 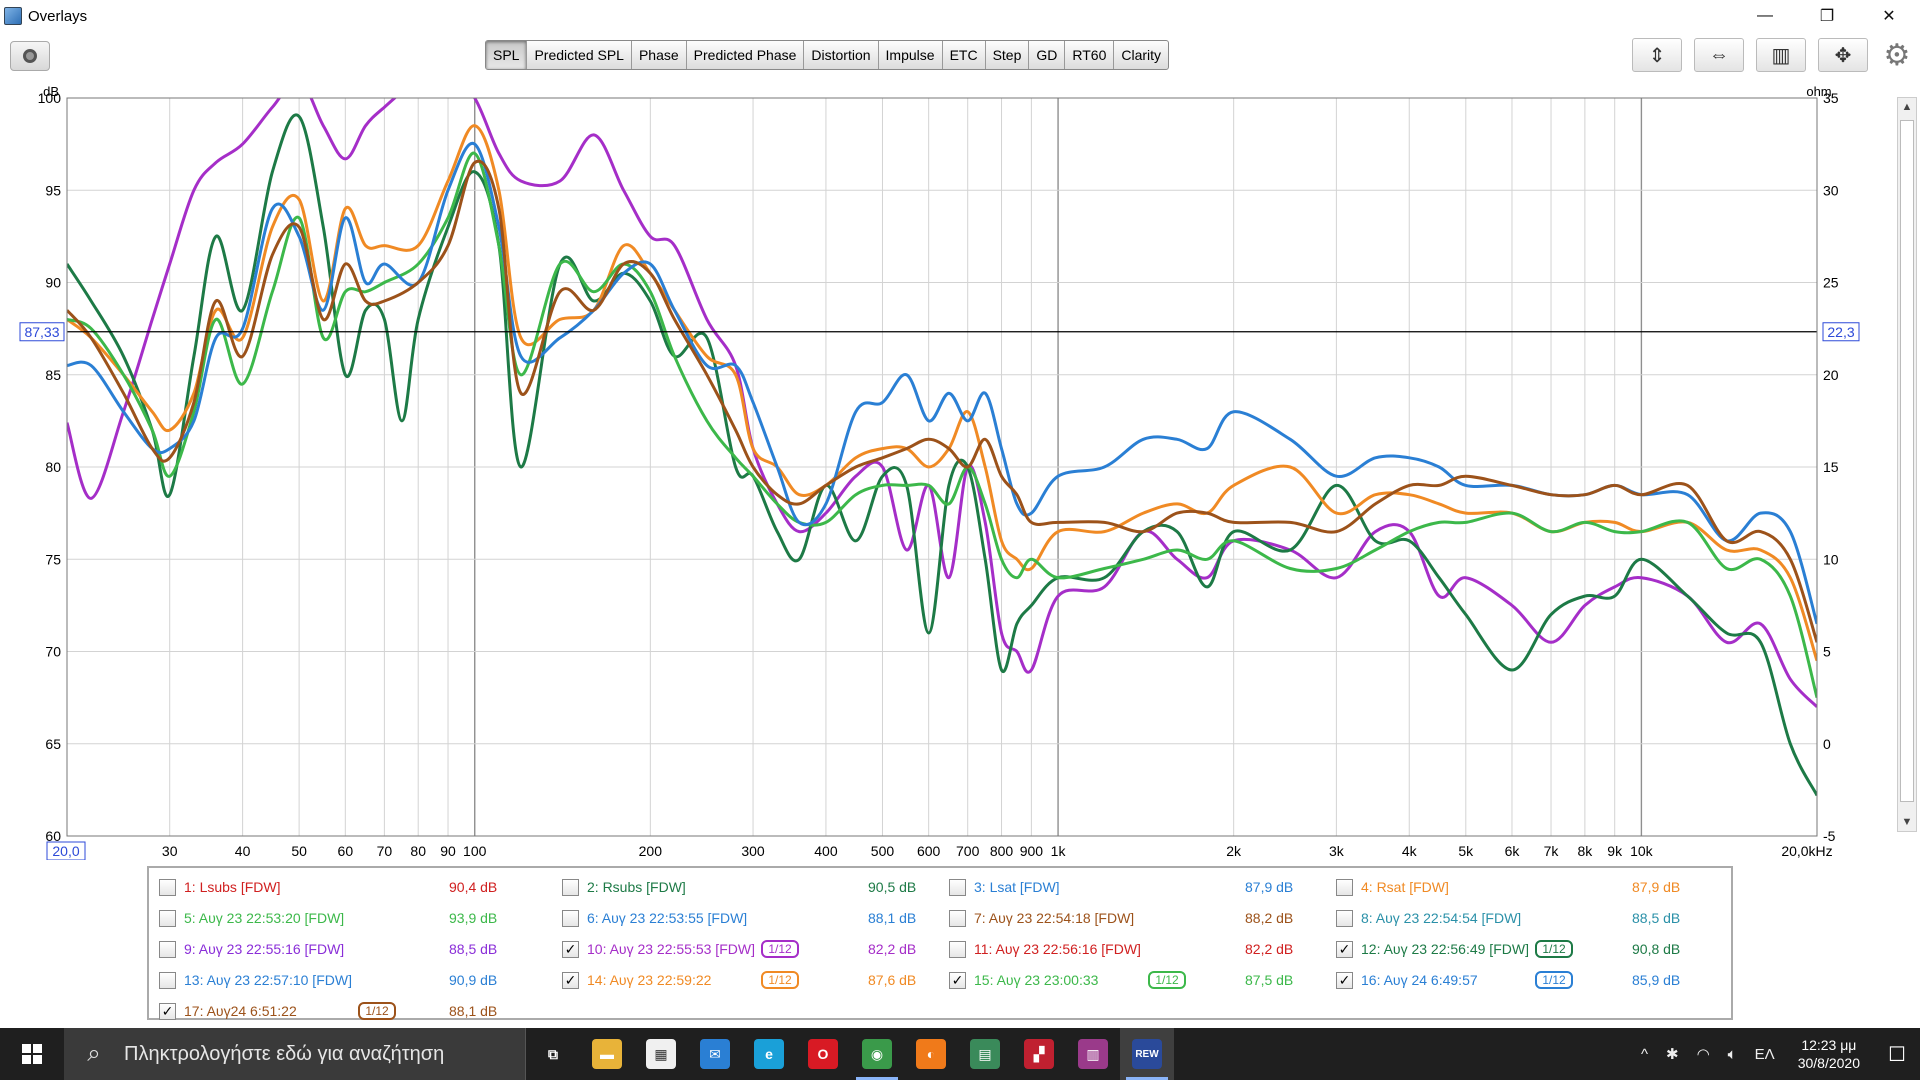 I want to click on tab-rt60: RT60, so click(x=1090, y=55).